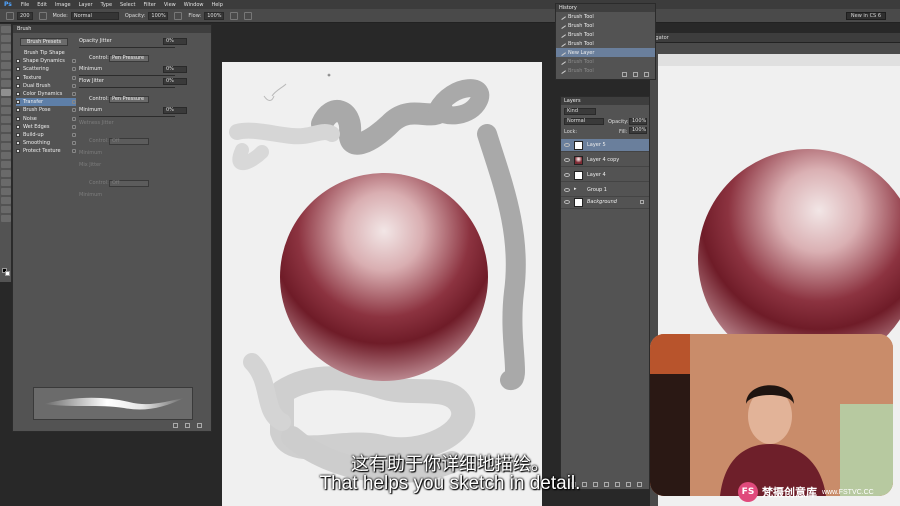 This screenshot has height=506, width=900. I want to click on shape-tool-icon, so click(6, 182).